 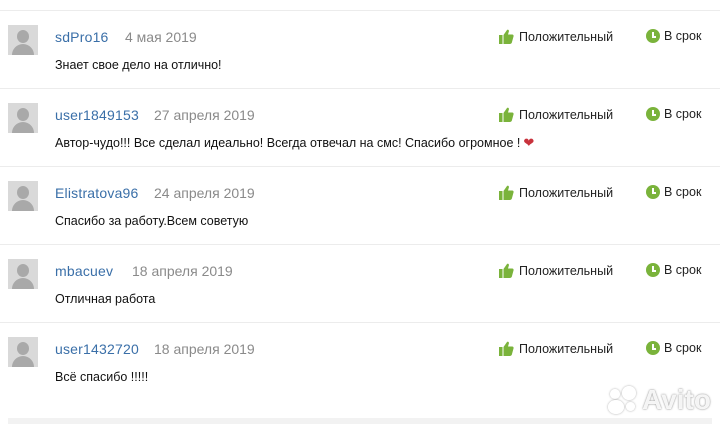 I want to click on review-username: user1849153, so click(x=97, y=115).